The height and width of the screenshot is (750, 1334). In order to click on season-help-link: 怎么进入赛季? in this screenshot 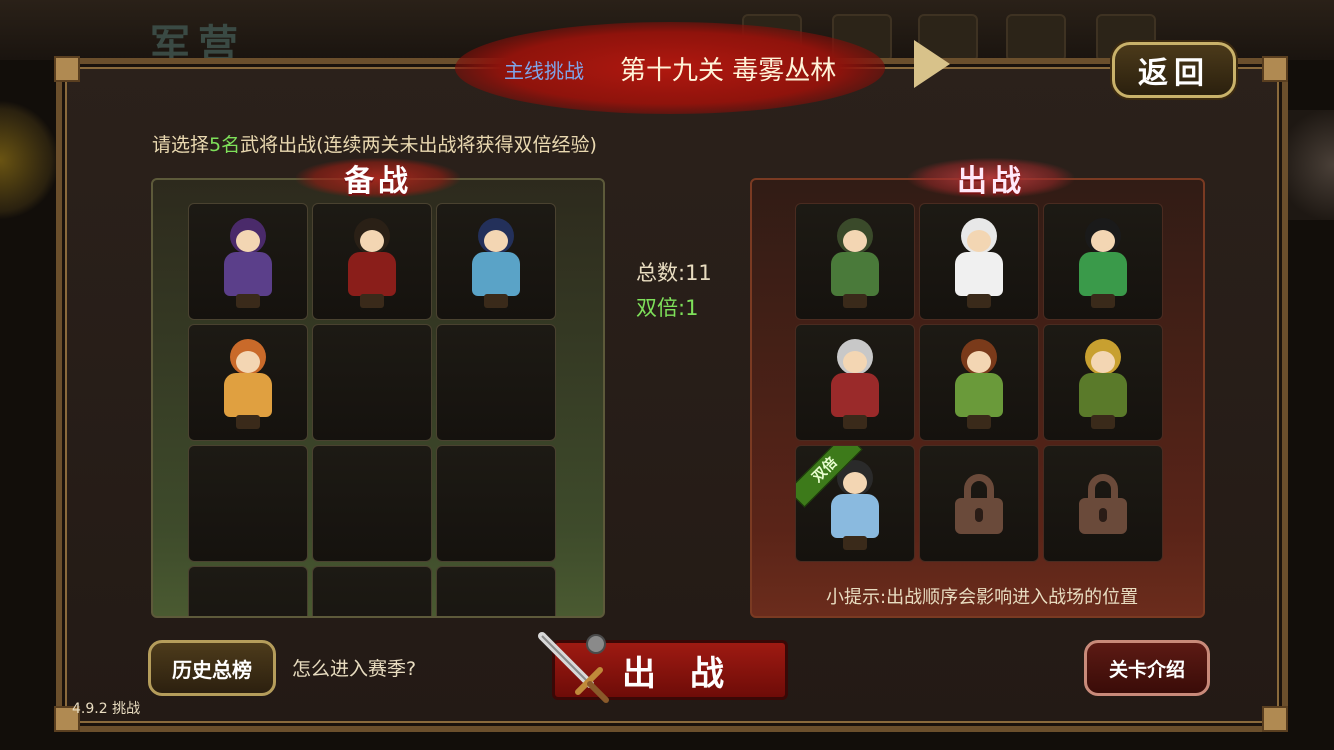, I will do `click(354, 667)`.